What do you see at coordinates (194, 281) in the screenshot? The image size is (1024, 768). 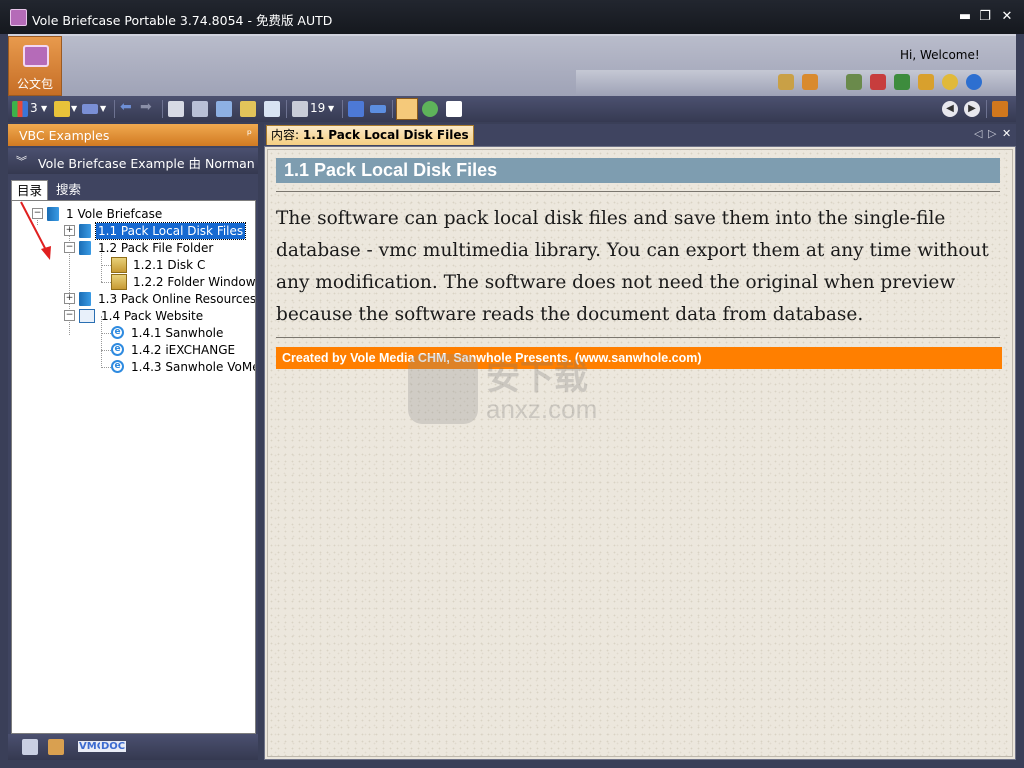 I see `tree-item-label: 1.2.2 Folder Windows` at bounding box center [194, 281].